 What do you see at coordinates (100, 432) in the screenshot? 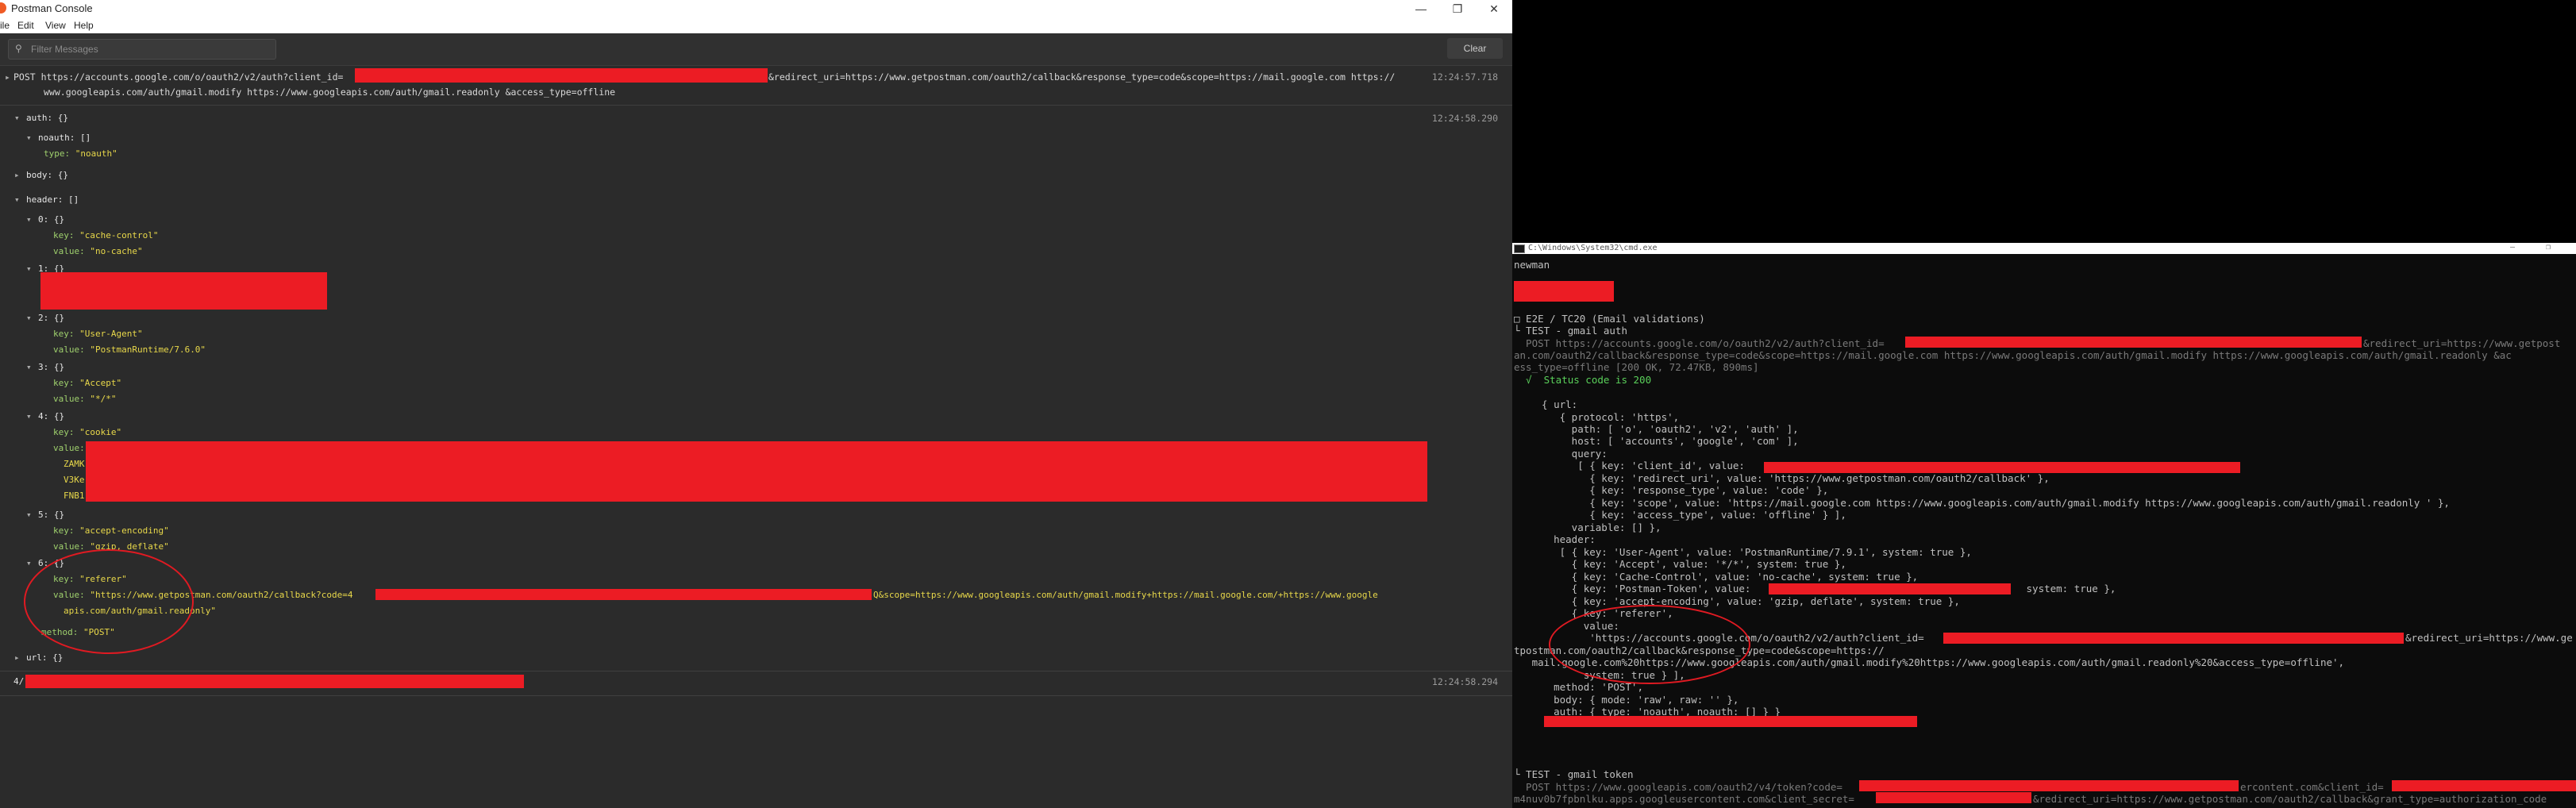
I see `value: "cookie"` at bounding box center [100, 432].